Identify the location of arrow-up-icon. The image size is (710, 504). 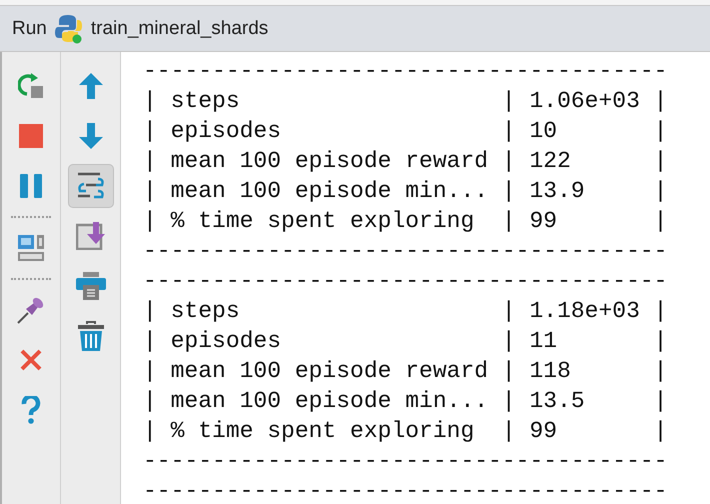
(90, 86).